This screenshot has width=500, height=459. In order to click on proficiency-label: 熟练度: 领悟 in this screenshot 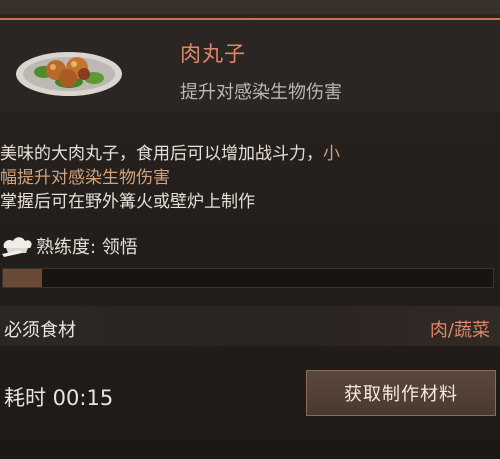, I will do `click(87, 247)`.